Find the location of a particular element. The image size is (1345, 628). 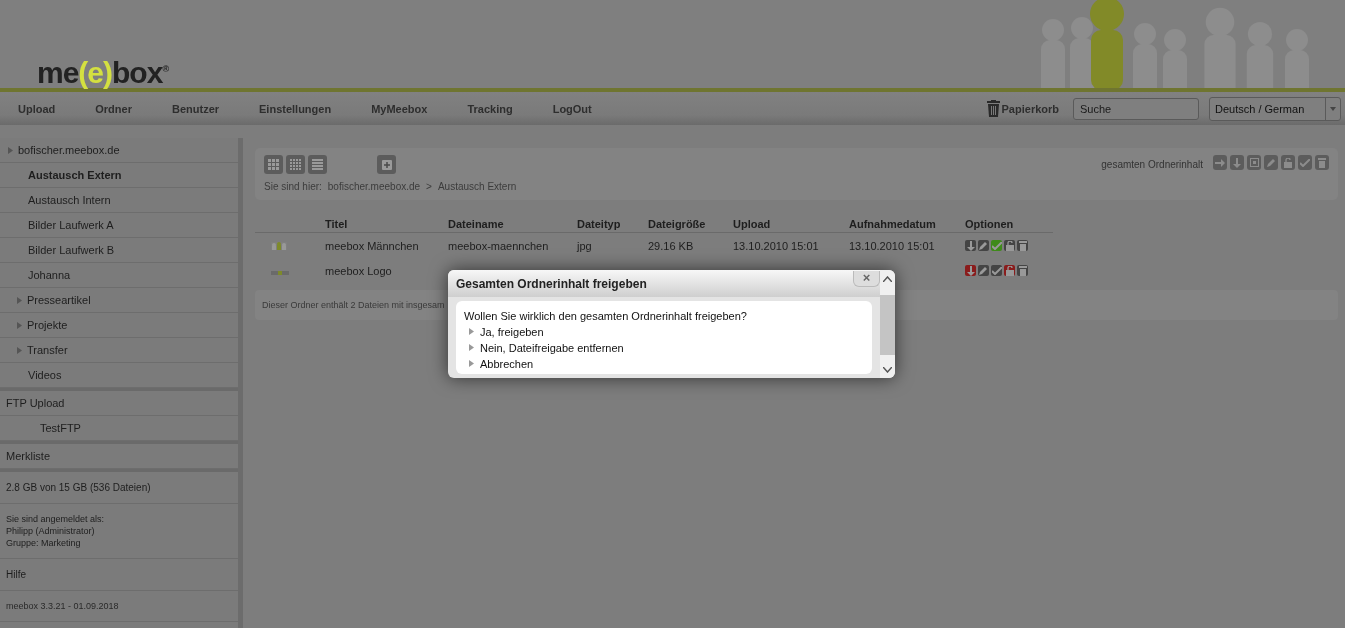

scrollbar-thumb is located at coordinates (887, 324).